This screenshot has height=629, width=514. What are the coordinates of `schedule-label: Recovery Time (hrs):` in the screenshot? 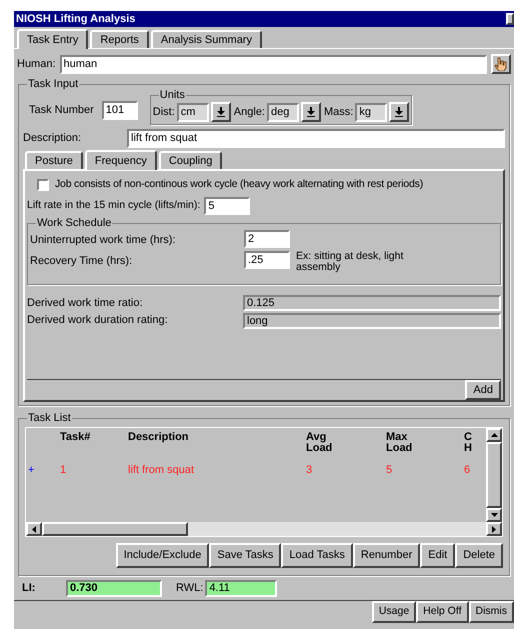 It's located at (82, 262).